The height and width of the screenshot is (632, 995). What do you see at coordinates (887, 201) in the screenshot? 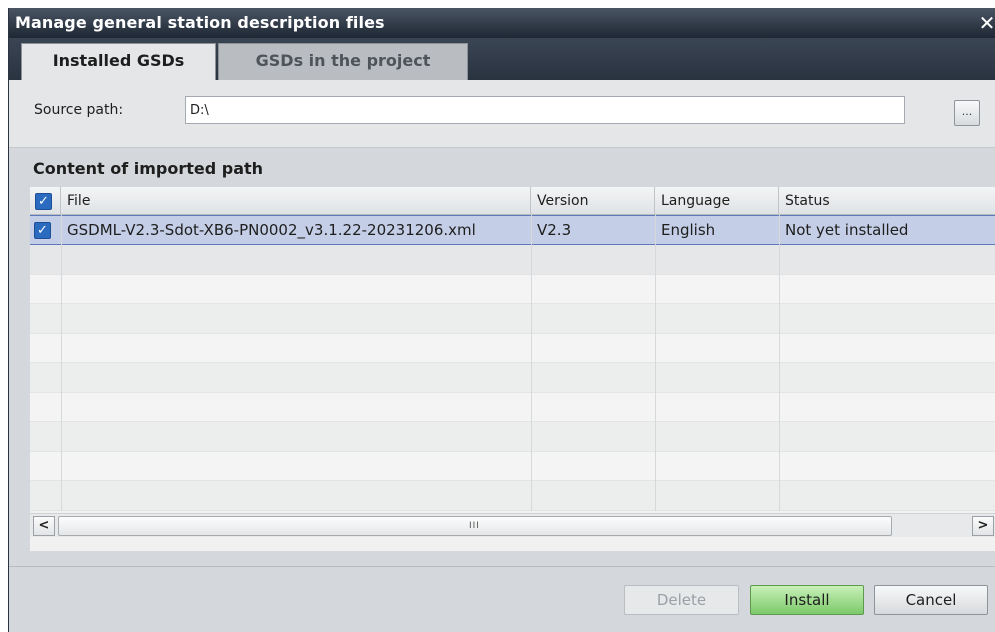
I see `column-header-status: Status` at bounding box center [887, 201].